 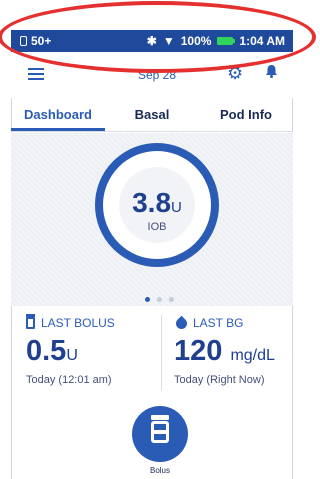 I want to click on bell-icon, so click(x=271, y=71).